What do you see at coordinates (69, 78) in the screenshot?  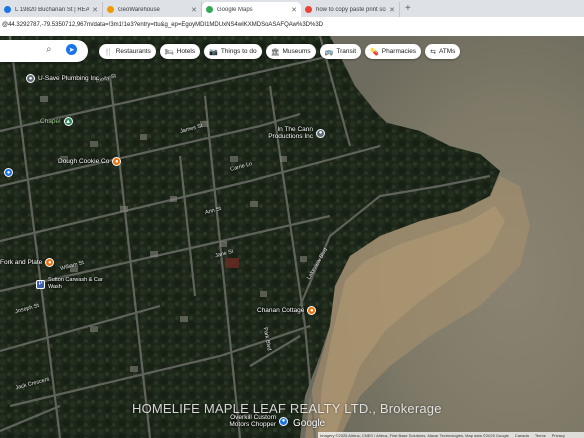 I see `place-label: U-Save Plumbing Inc` at bounding box center [69, 78].